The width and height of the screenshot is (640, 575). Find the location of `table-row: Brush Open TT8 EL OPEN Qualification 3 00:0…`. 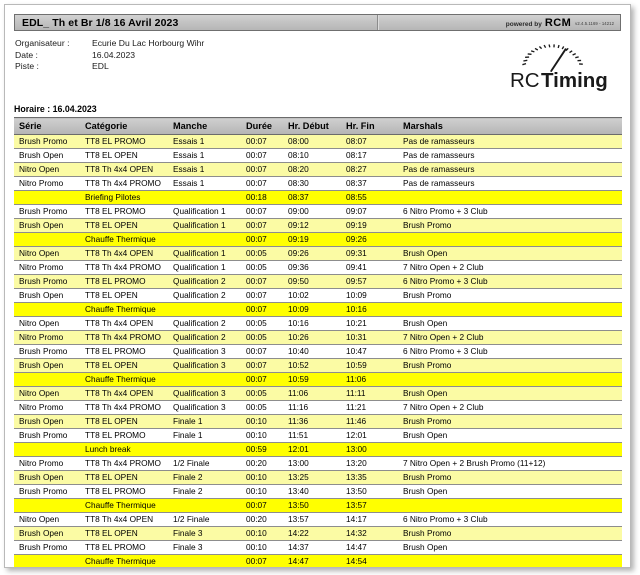

table-row: Brush Open TT8 EL OPEN Qualification 3 00:0… is located at coordinates (318, 365).